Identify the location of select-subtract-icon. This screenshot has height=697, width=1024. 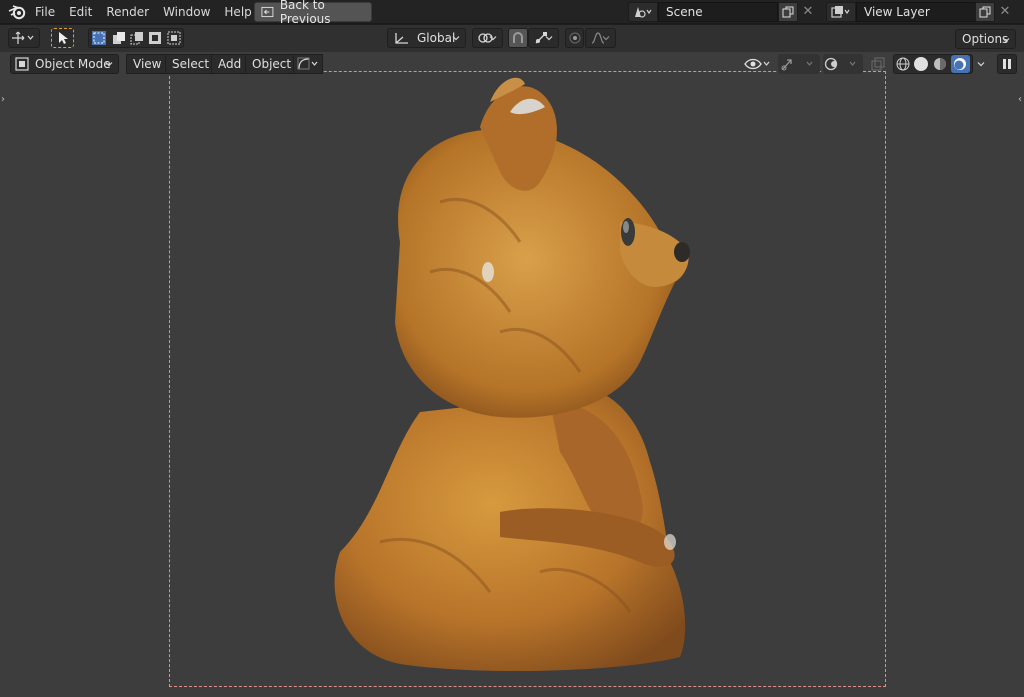
(137, 38).